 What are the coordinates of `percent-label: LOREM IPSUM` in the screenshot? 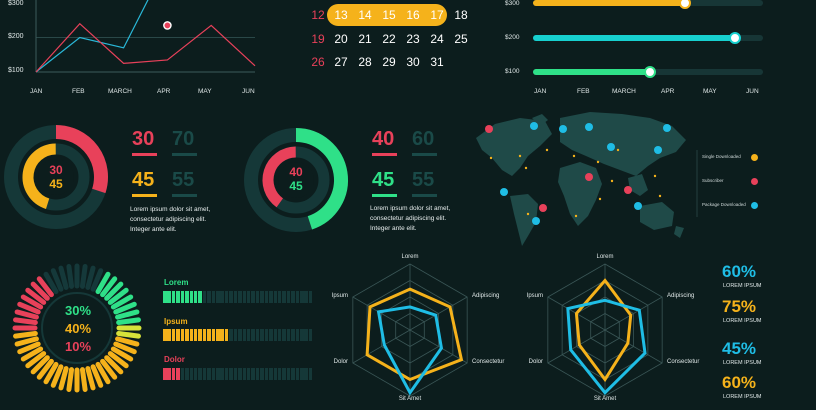 It's located at (742, 363).